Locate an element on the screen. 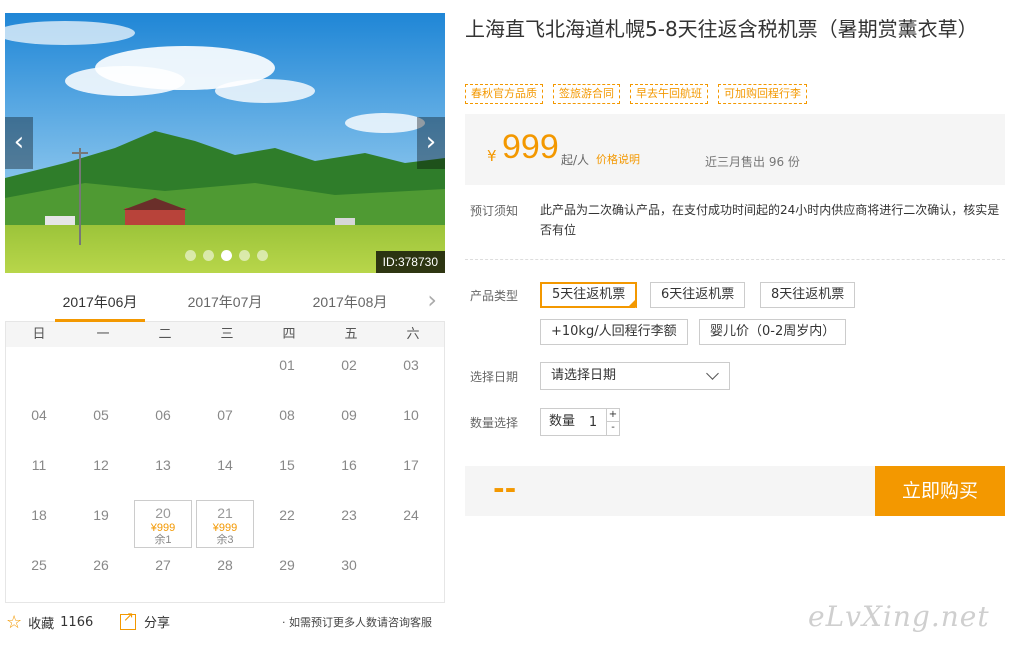  product-type-option: 婴儿价（0-2周岁内） is located at coordinates (773, 332).